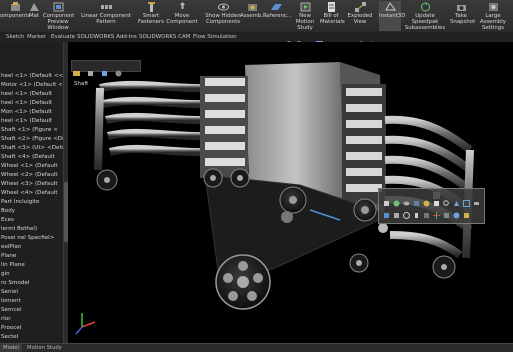 The width and height of the screenshot is (513, 352). Describe the element at coordinates (34, 7) in the screenshot. I see `mate-icon` at that location.